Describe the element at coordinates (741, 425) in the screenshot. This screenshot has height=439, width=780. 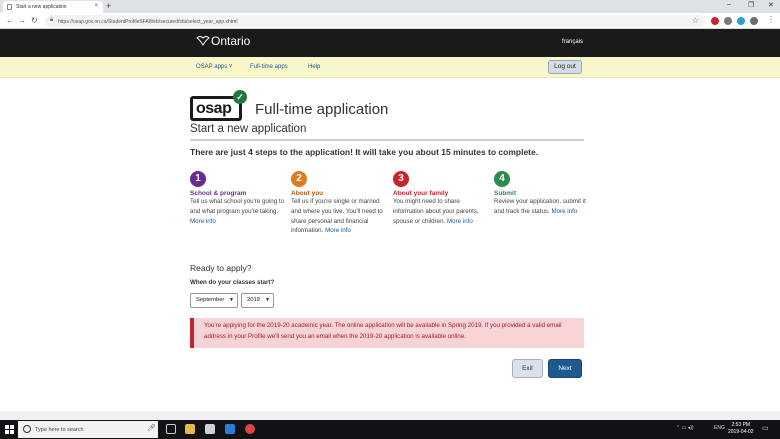
I see `clock-time: 2:53 PM` at that location.